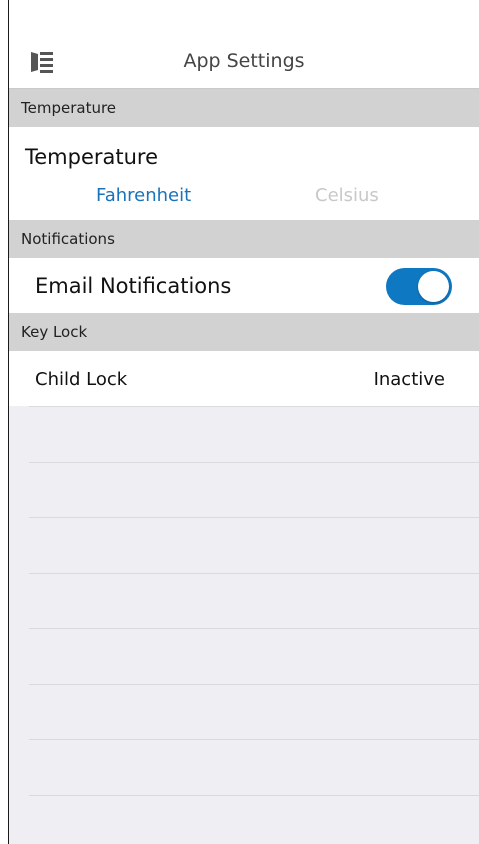 The image size is (479, 844). Describe the element at coordinates (433, 286) in the screenshot. I see `toggle-knob` at that location.